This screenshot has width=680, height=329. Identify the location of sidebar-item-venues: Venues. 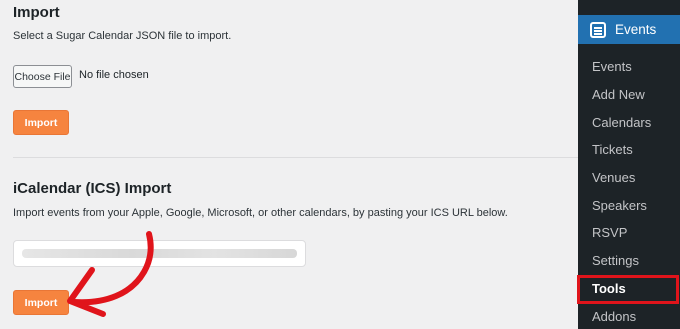
(629, 178).